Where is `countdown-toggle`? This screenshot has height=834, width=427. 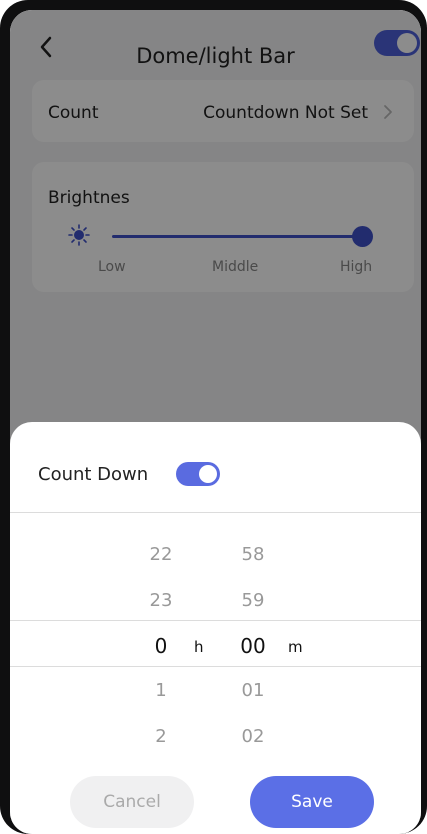
countdown-toggle is located at coordinates (198, 474).